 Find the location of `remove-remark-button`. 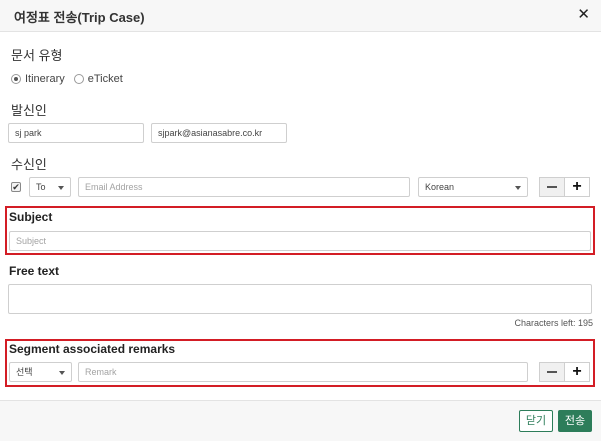

remove-remark-button is located at coordinates (552, 372).